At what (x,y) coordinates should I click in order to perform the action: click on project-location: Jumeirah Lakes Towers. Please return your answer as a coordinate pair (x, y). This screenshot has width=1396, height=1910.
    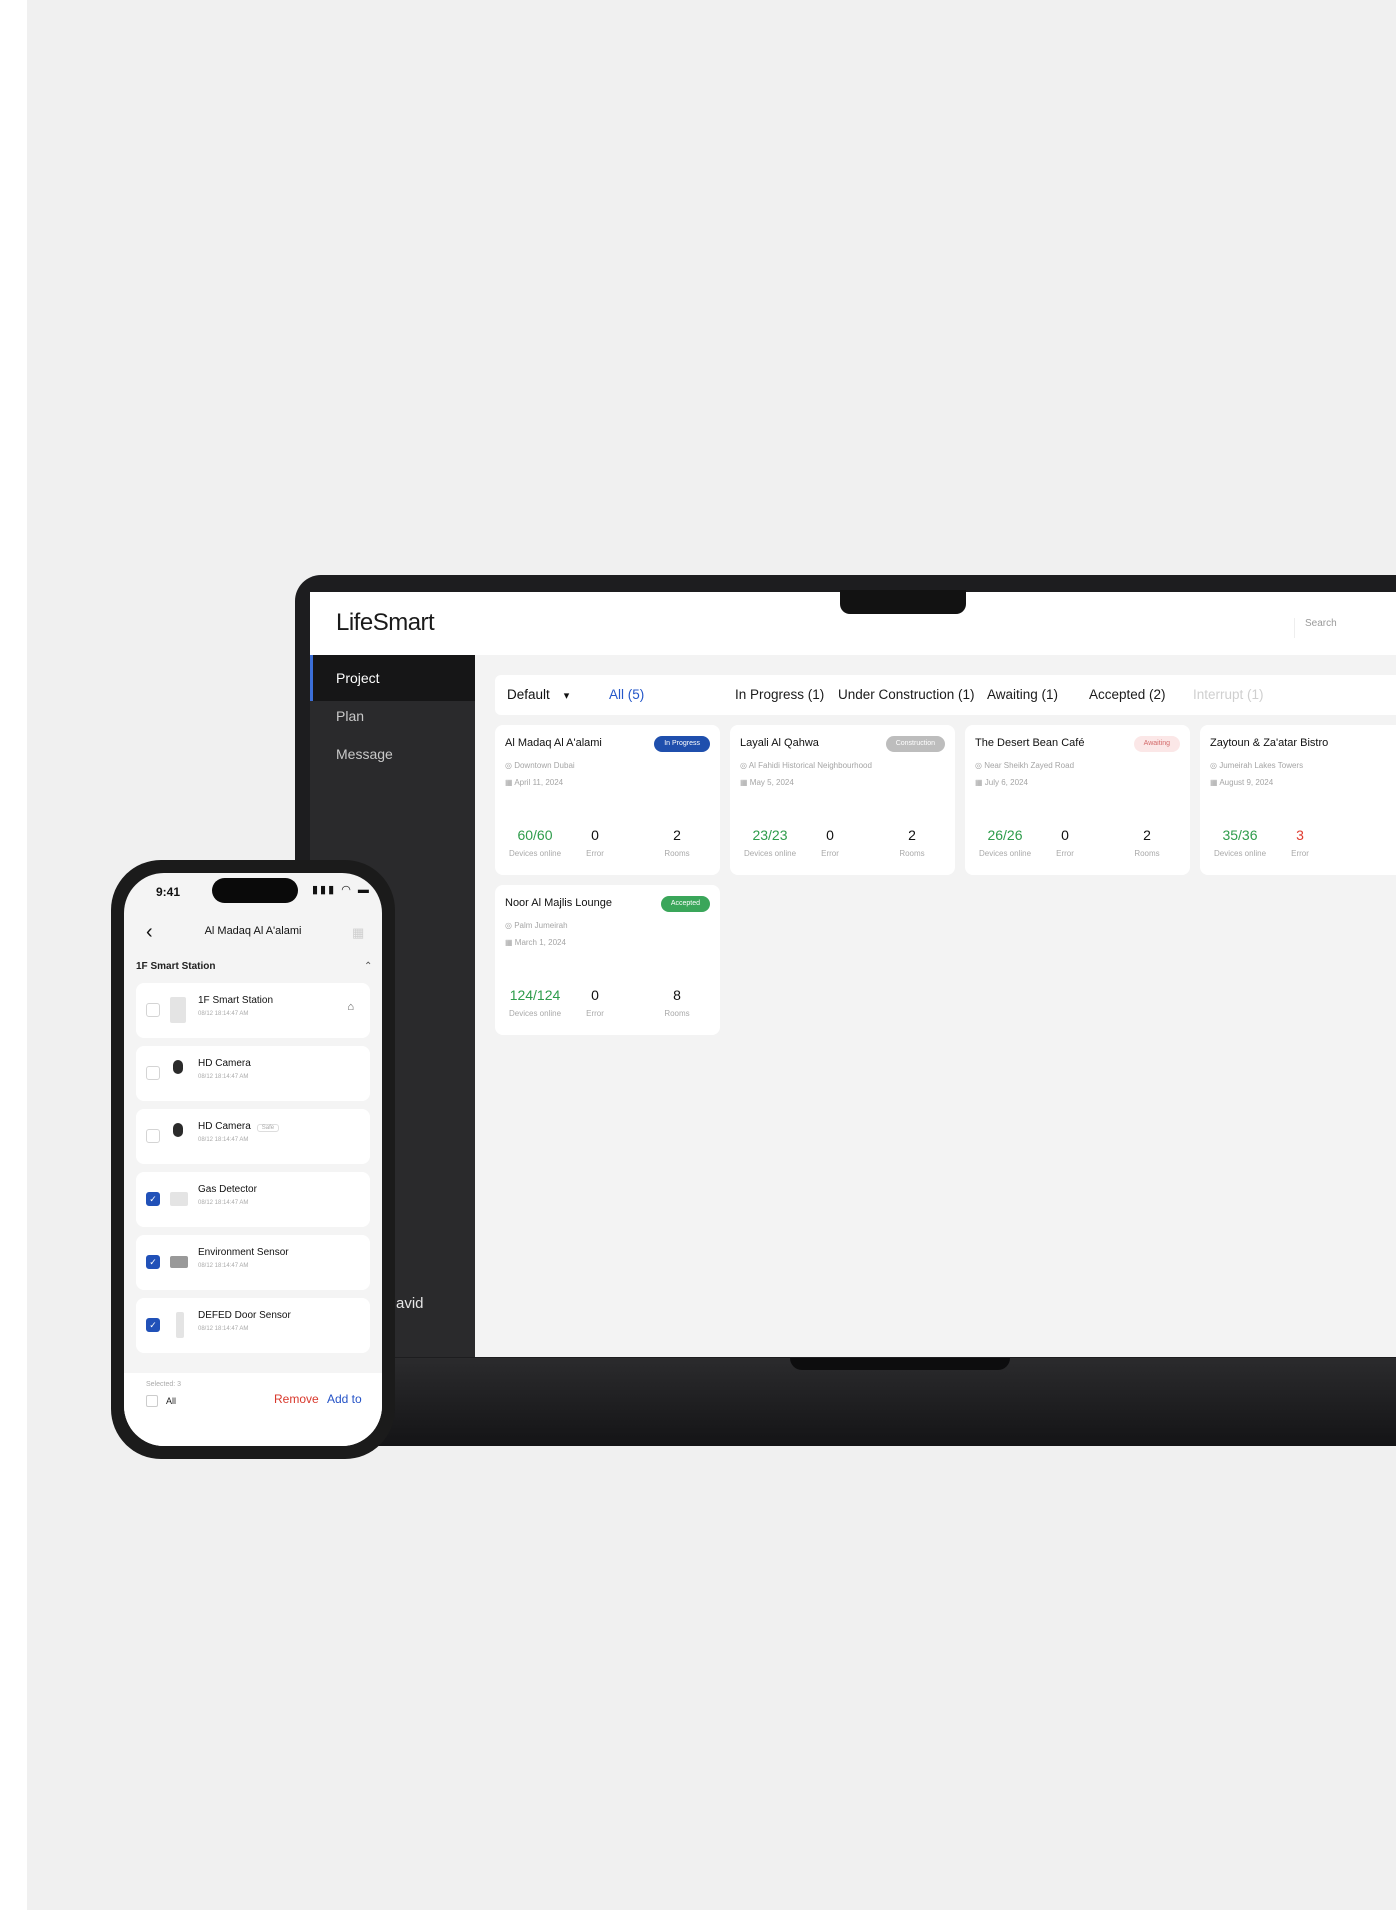
    Looking at the image, I should click on (1256, 765).